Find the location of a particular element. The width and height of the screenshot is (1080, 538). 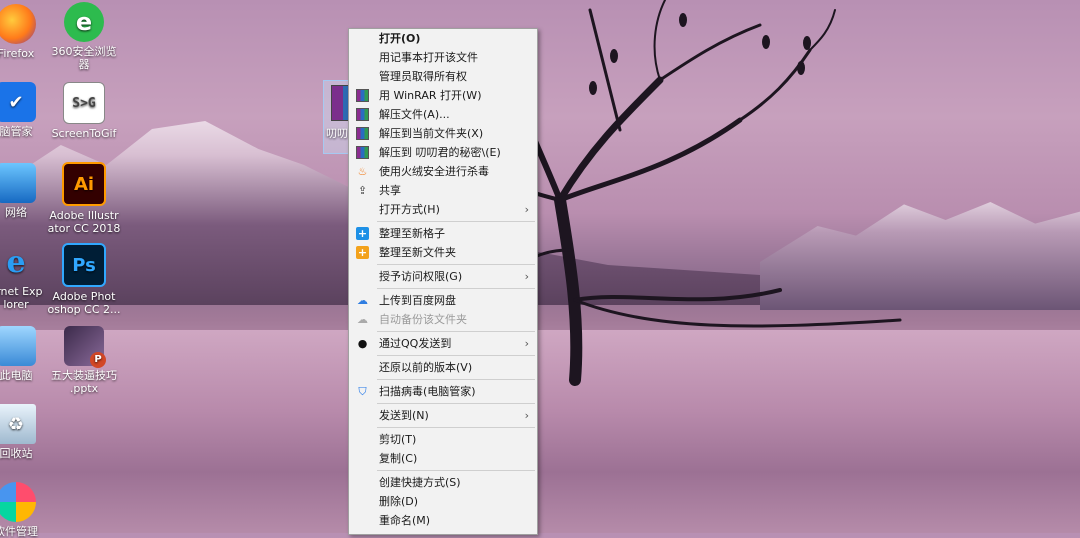

menu-item-open-with-notepad: 用记事本打开该文件 is located at coordinates (443, 57).